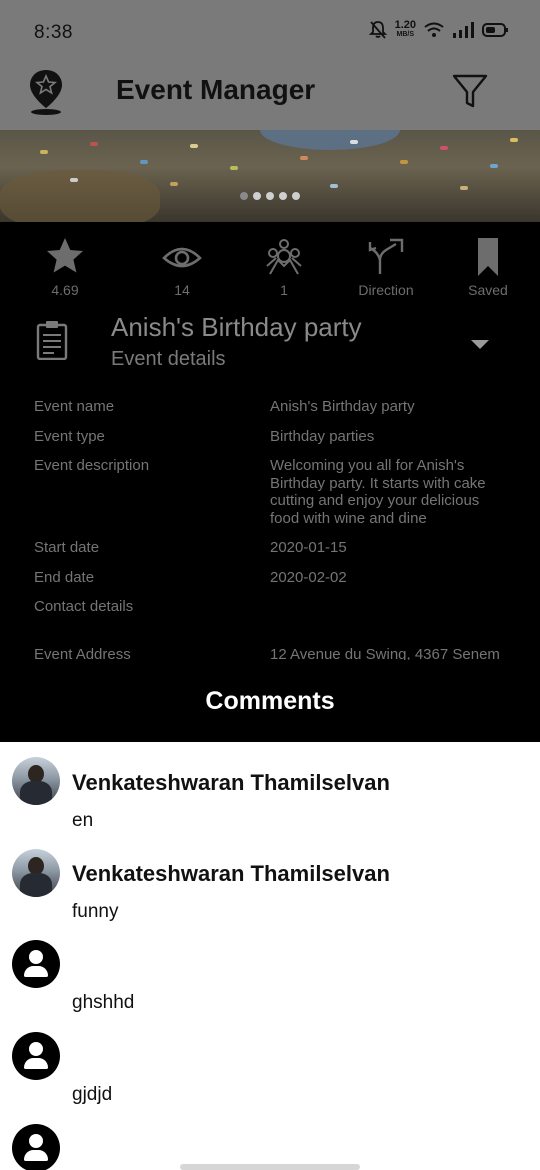 The image size is (540, 1170). Describe the element at coordinates (65, 255) in the screenshot. I see `star-icon` at that location.